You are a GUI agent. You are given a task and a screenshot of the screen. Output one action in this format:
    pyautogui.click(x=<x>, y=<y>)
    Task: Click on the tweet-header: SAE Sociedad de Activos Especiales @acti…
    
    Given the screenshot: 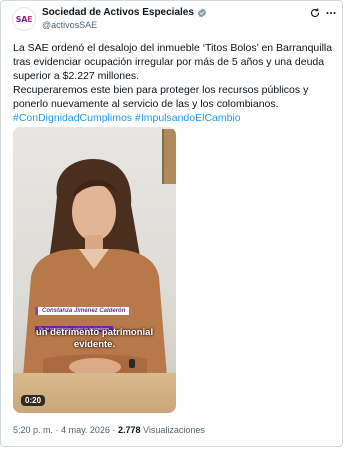 What is the action you would take?
    pyautogui.click(x=171, y=19)
    